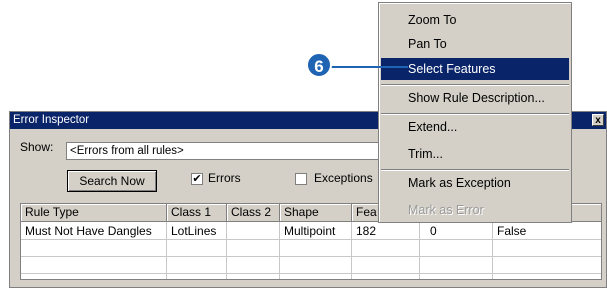 The height and width of the screenshot is (291, 607). Describe the element at coordinates (343, 178) in the screenshot. I see `exceptions-label: Exceptions` at that location.